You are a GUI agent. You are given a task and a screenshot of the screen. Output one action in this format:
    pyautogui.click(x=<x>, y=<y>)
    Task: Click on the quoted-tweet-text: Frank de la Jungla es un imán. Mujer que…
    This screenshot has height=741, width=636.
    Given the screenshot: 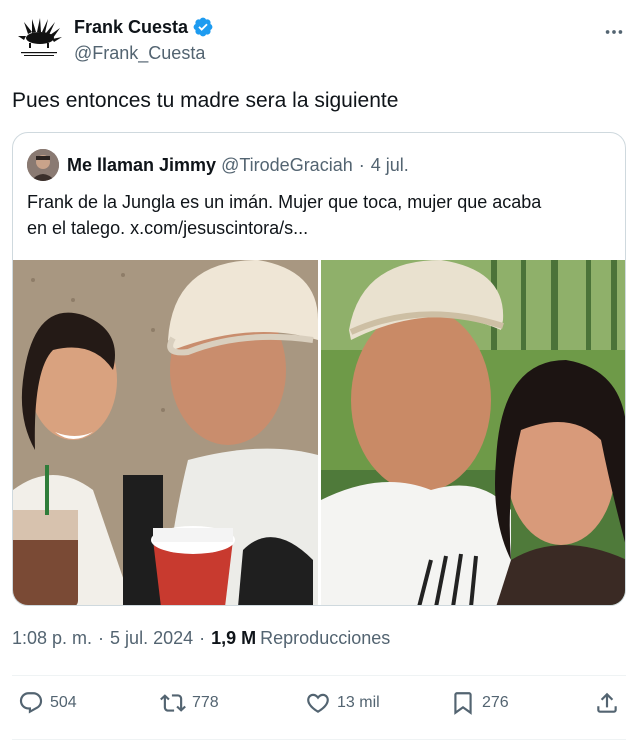 What is the action you would take?
    pyautogui.click(x=322, y=215)
    